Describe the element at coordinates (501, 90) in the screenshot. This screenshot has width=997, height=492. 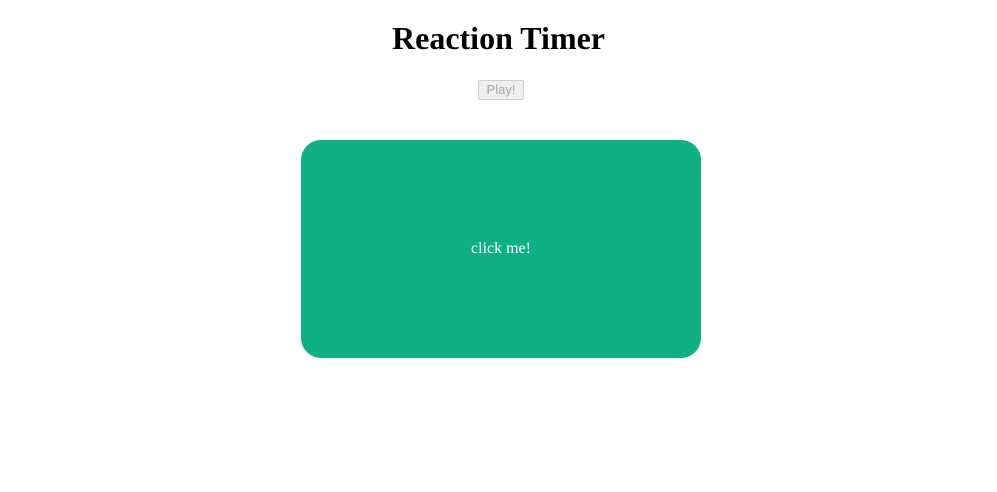
I see `play-button: Play!` at that location.